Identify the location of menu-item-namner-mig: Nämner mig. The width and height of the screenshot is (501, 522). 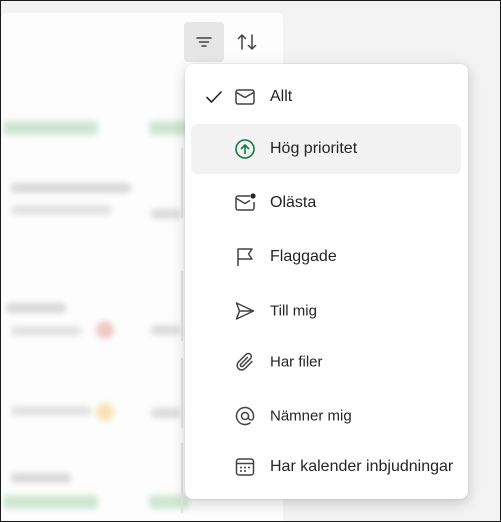
(326, 416).